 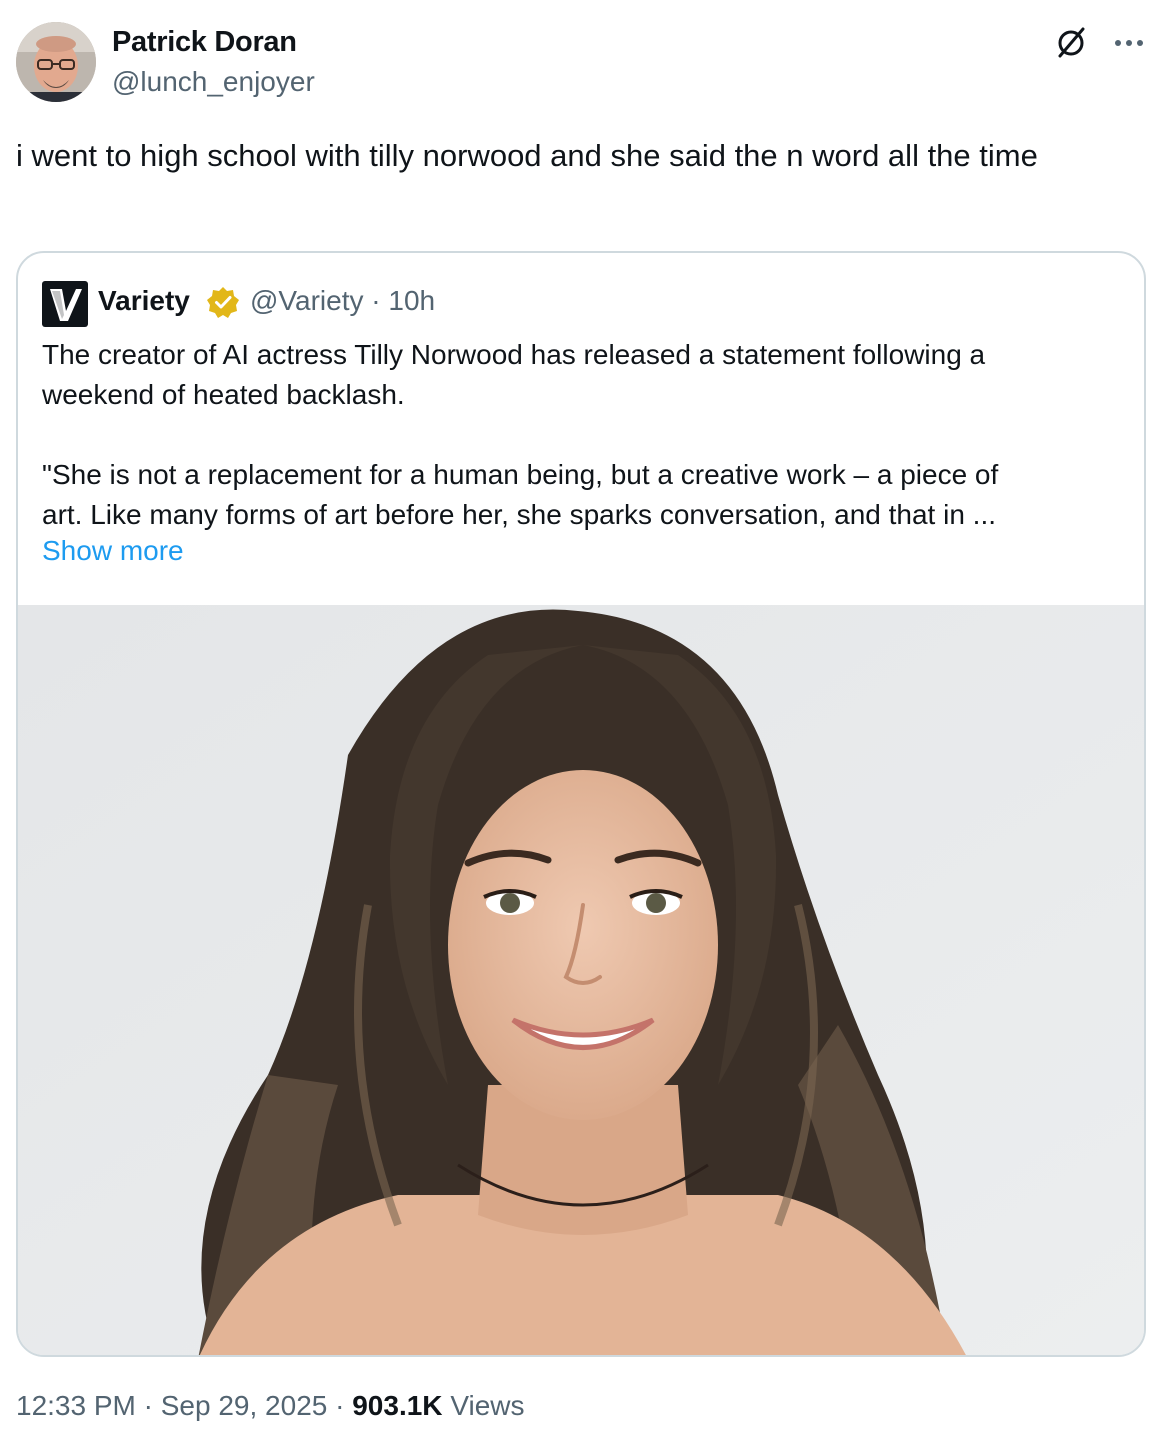 I want to click on quote-meta: @Variety · 10h, so click(x=342, y=301).